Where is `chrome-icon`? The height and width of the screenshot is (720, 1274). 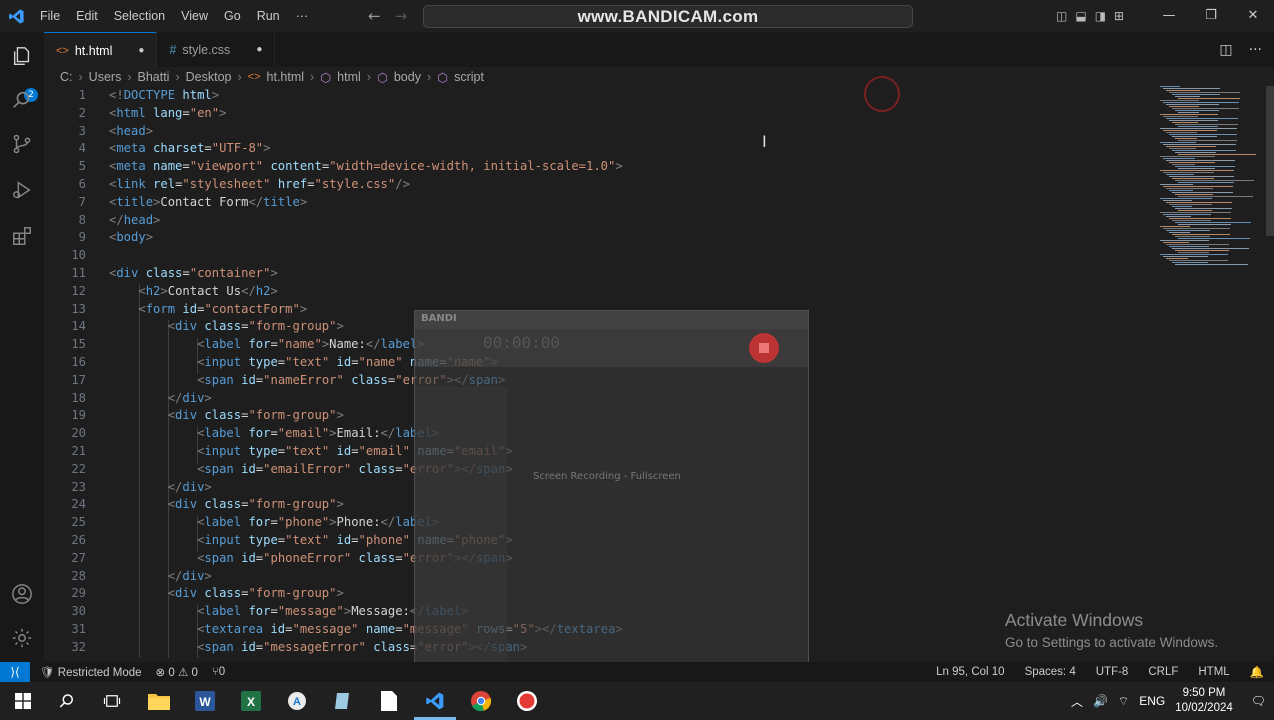 chrome-icon is located at coordinates (481, 701).